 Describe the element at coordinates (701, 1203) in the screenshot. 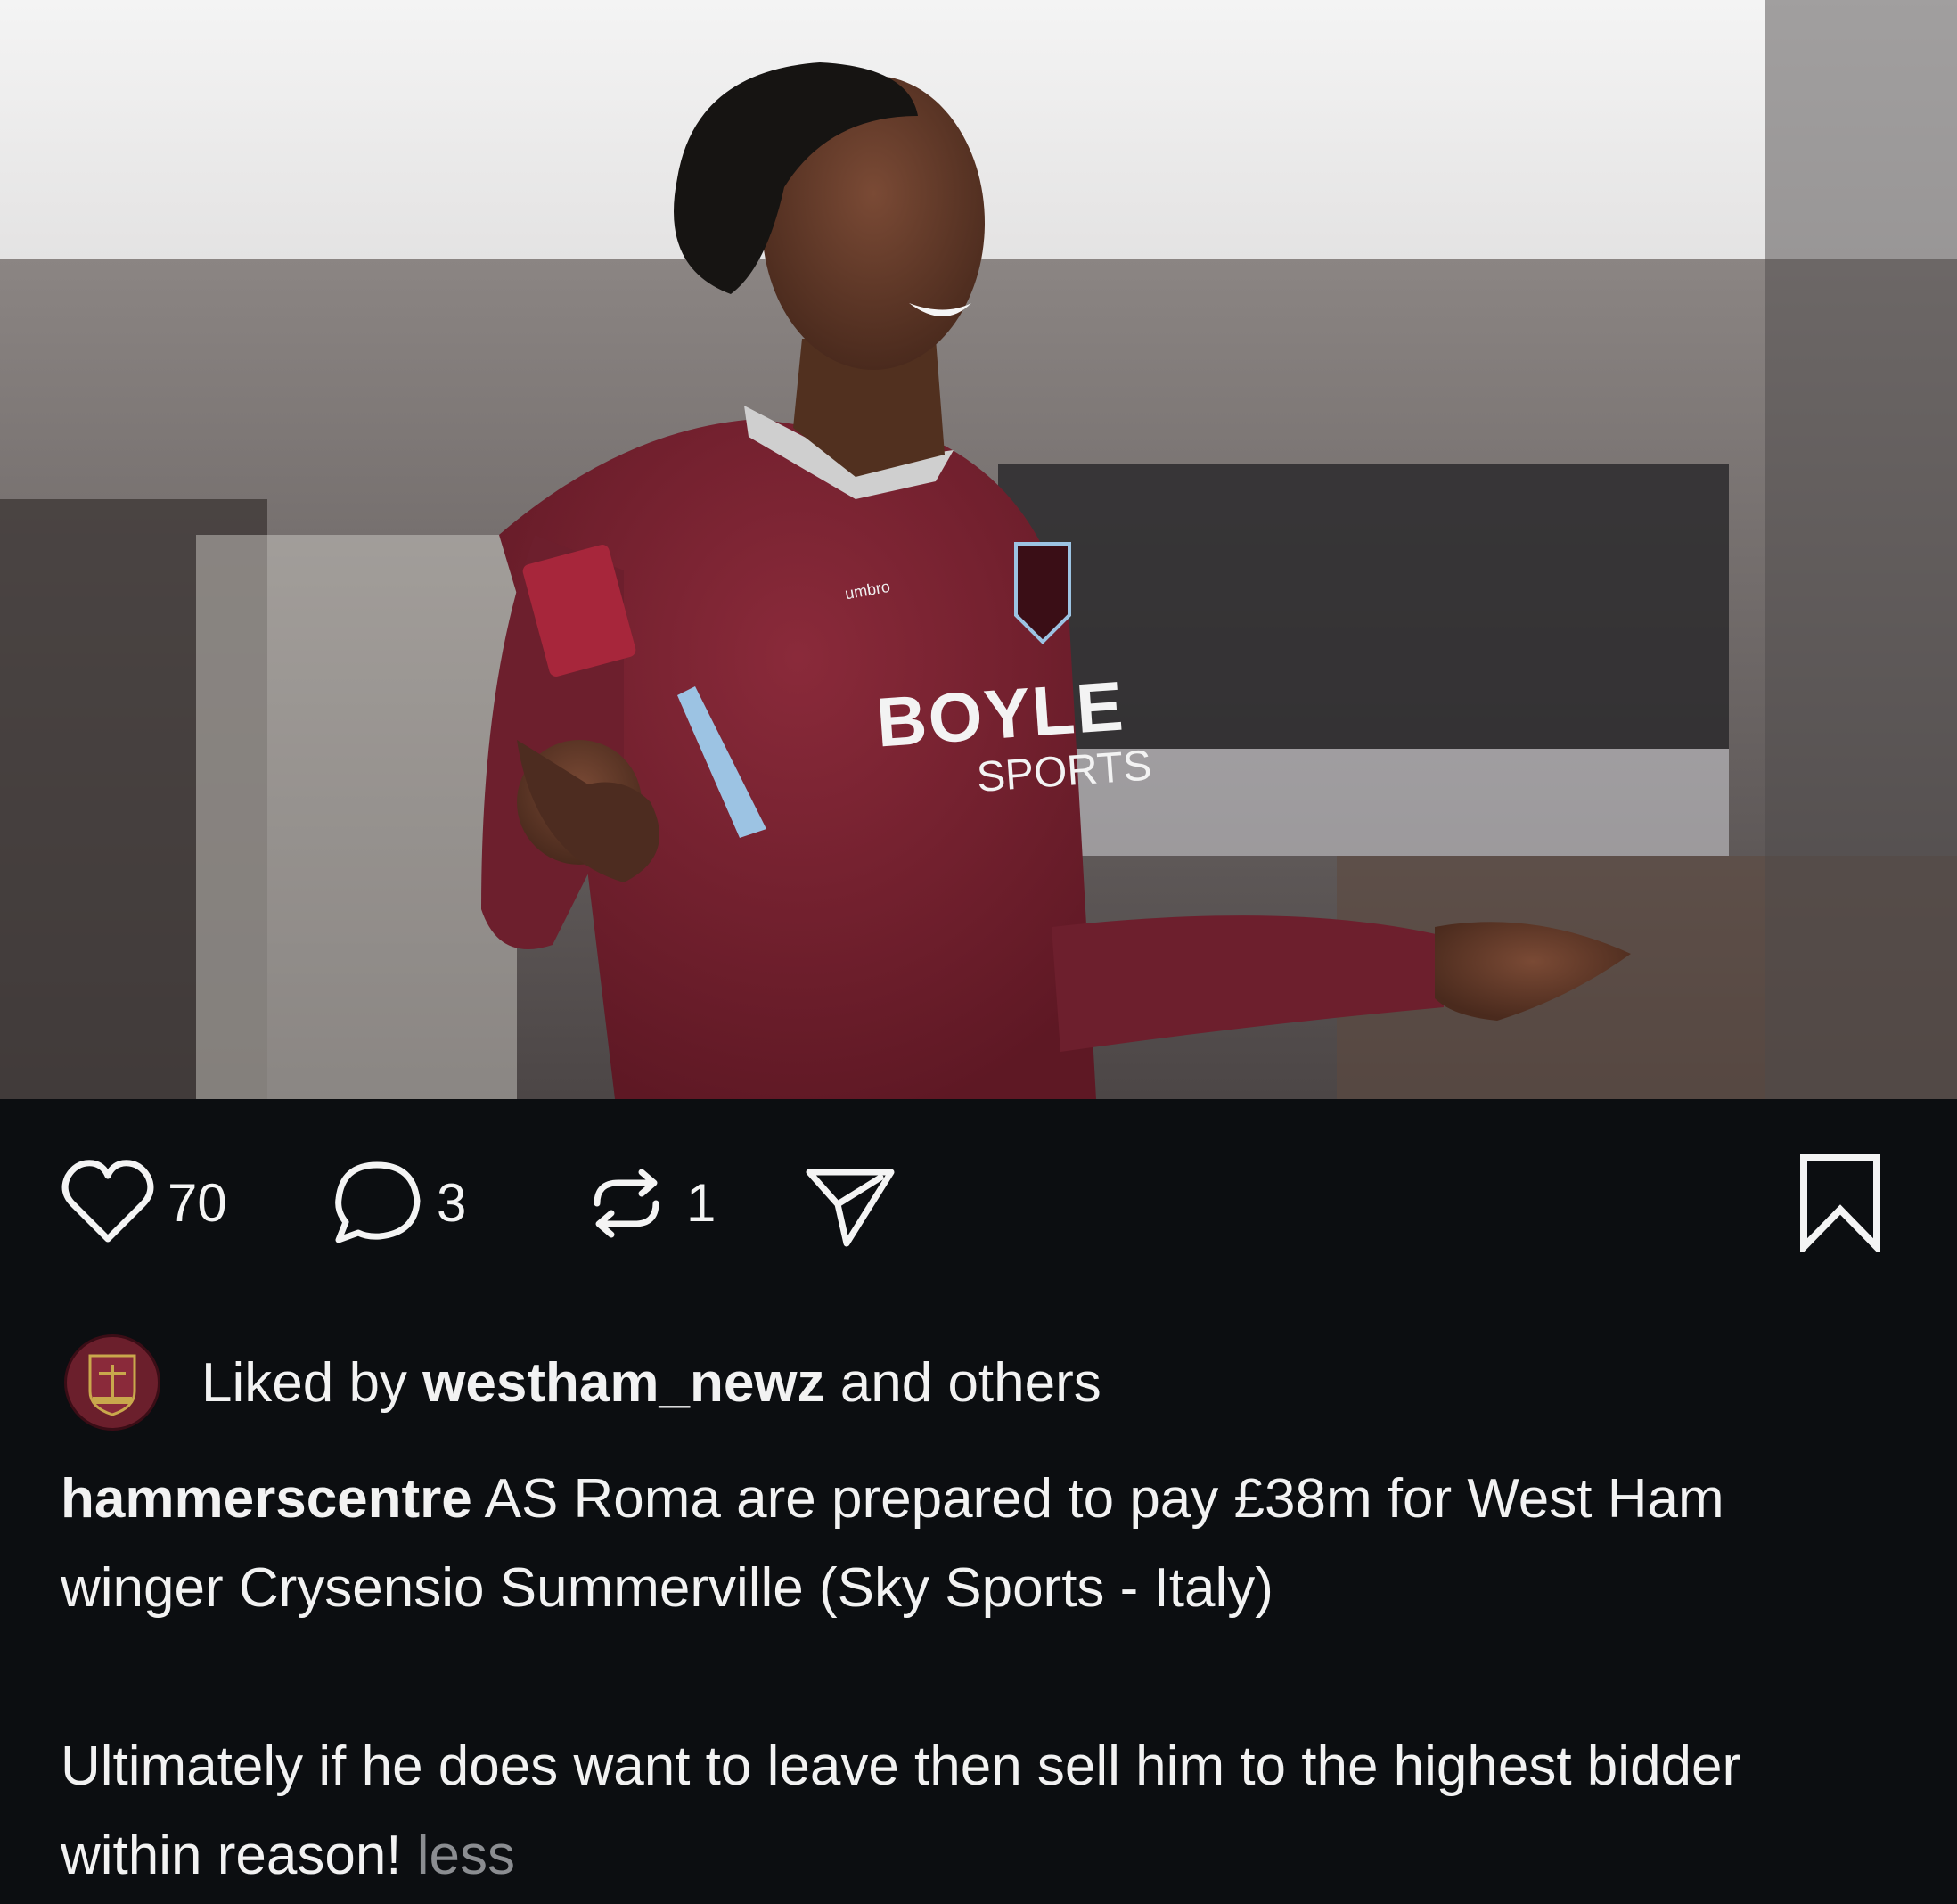

I see `reposts-count: 1` at that location.